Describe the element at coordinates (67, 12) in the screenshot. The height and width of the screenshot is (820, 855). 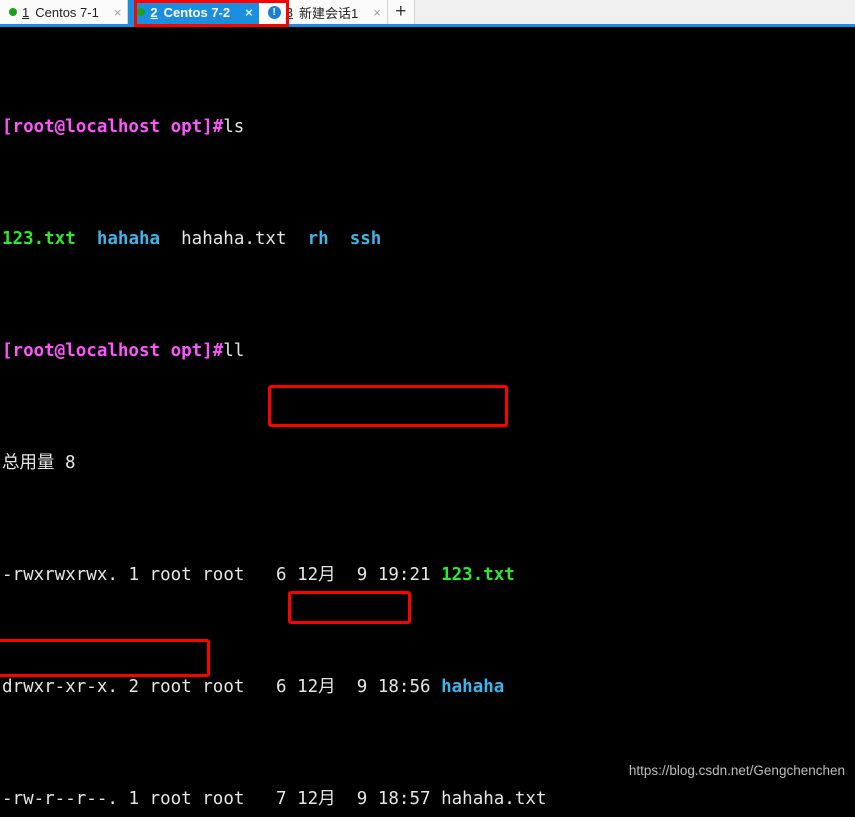
I see `tab-label: Centos 7-1` at that location.